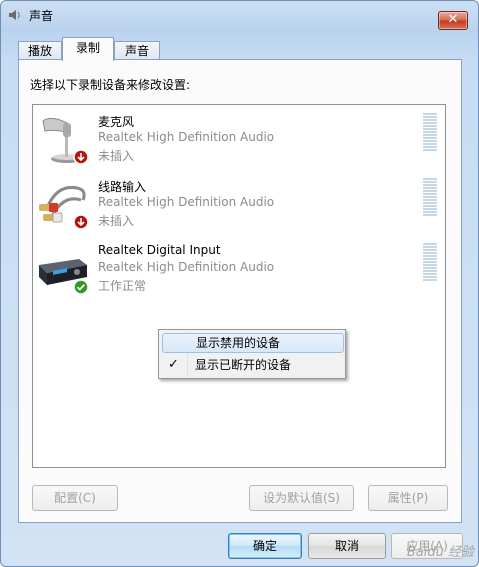 This screenshot has height=567, width=479. Describe the element at coordinates (159, 250) in the screenshot. I see `device-name: Realtek Digital Input` at that location.